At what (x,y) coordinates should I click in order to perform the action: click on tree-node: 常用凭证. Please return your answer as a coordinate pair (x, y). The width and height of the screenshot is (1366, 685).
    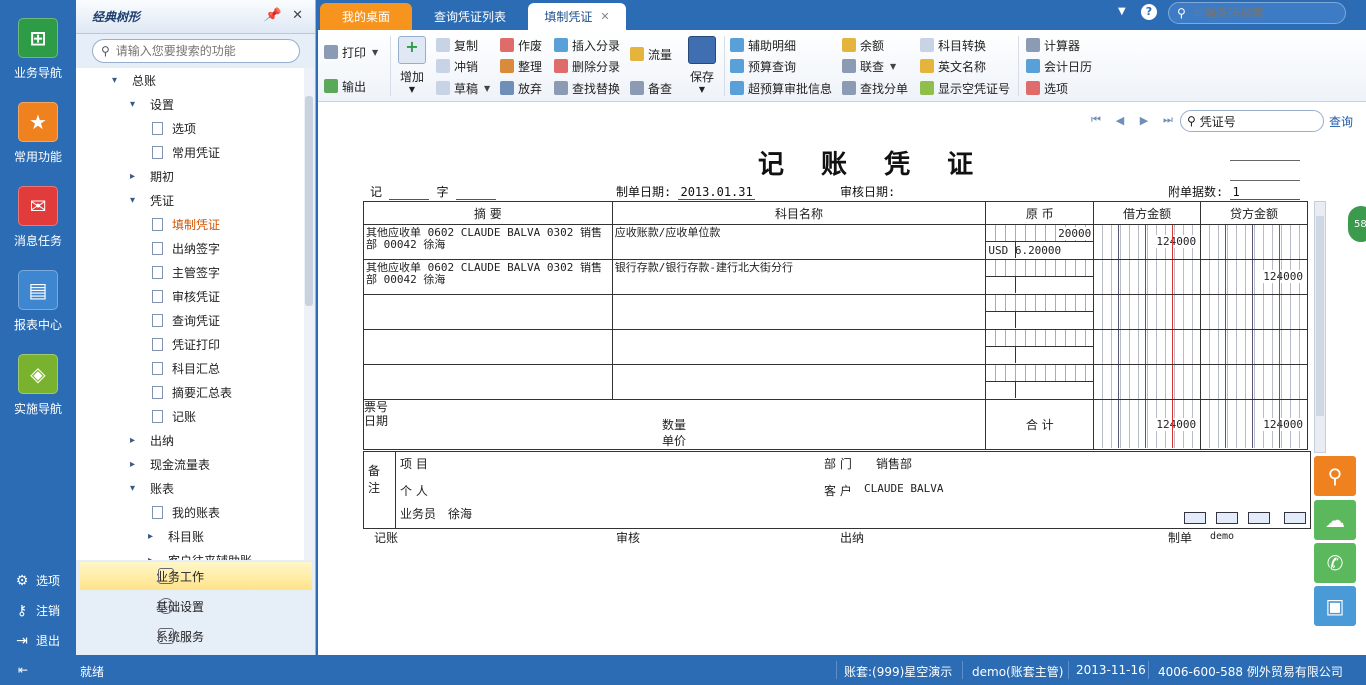
    Looking at the image, I should click on (191, 152).